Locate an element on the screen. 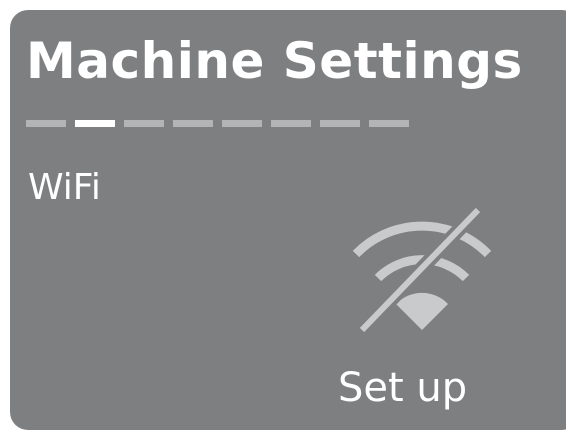  setting-label: WiFi is located at coordinates (64, 187).